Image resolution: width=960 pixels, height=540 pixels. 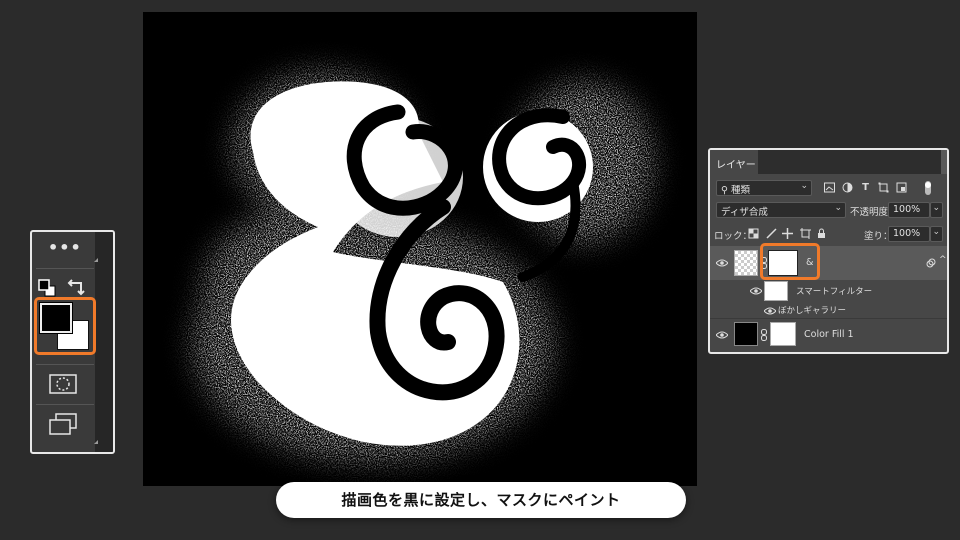 I want to click on lock-all-icon, so click(x=821, y=233).